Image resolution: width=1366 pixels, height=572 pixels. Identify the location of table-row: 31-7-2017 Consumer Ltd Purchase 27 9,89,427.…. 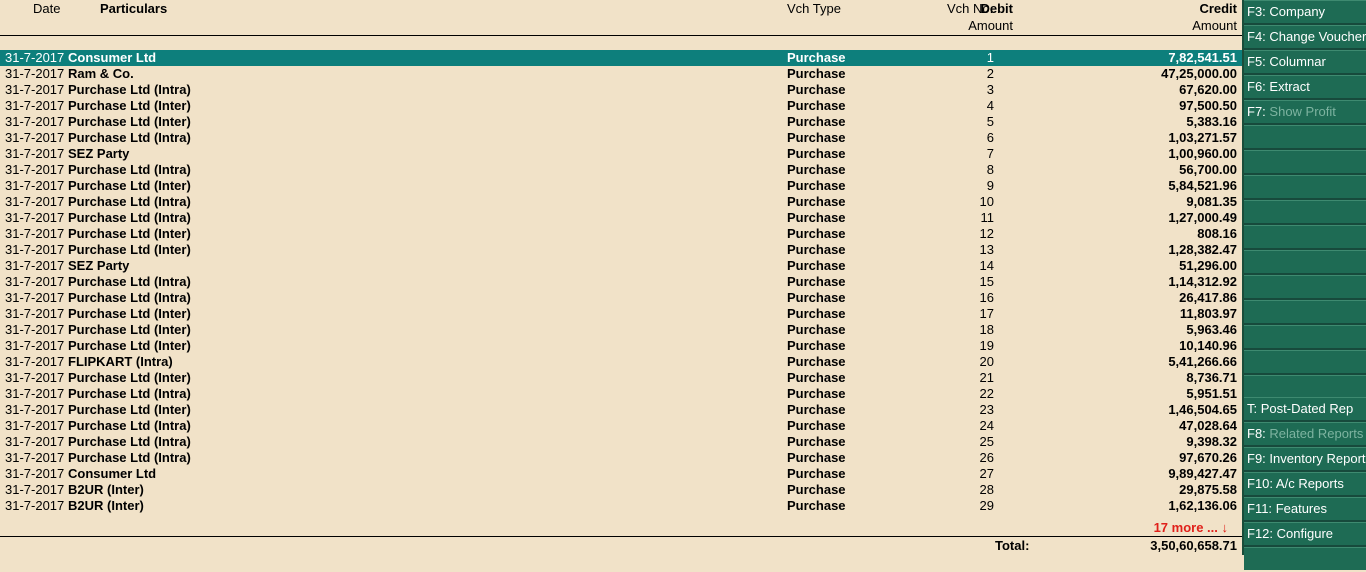
(621, 474).